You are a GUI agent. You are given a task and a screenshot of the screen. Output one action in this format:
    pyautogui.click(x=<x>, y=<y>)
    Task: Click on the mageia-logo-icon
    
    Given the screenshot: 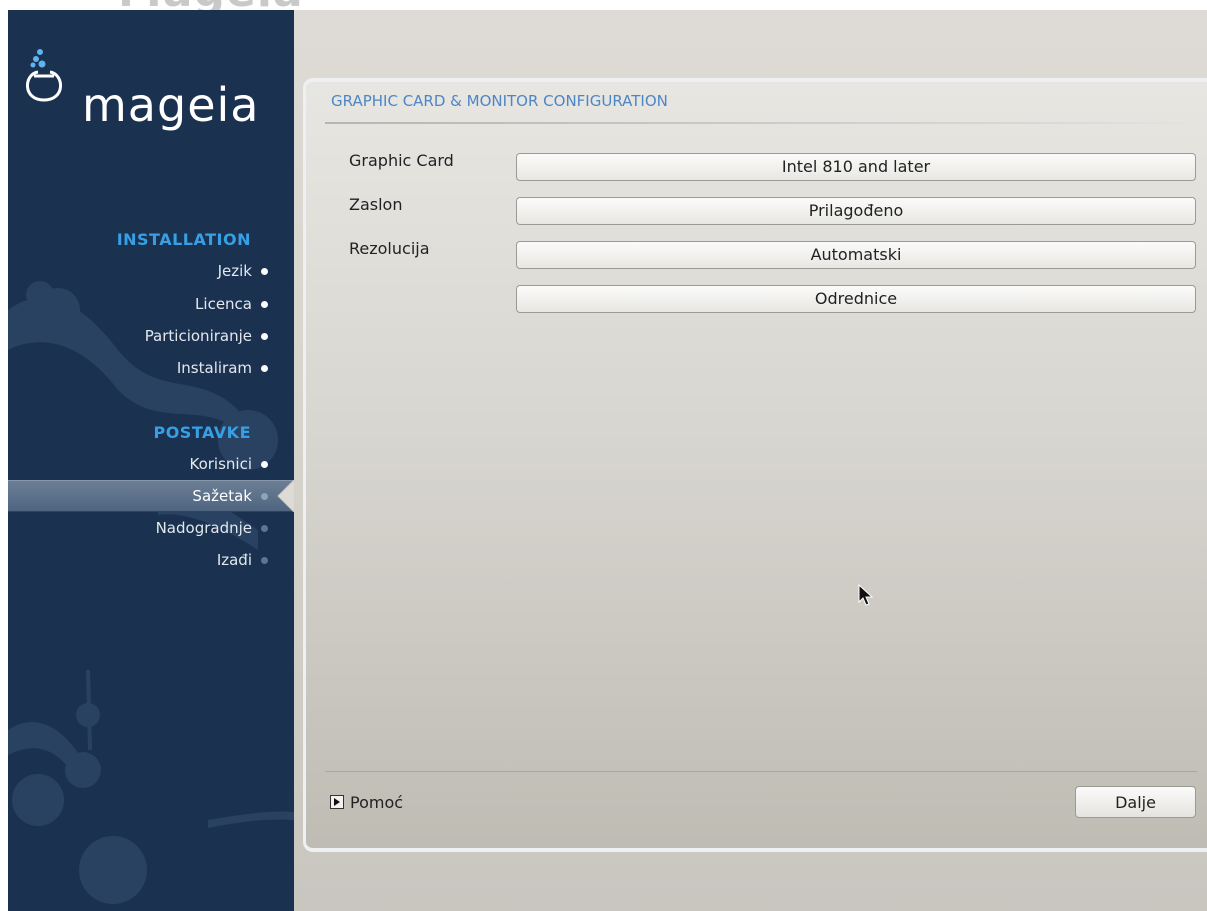 What is the action you would take?
    pyautogui.click(x=44, y=75)
    